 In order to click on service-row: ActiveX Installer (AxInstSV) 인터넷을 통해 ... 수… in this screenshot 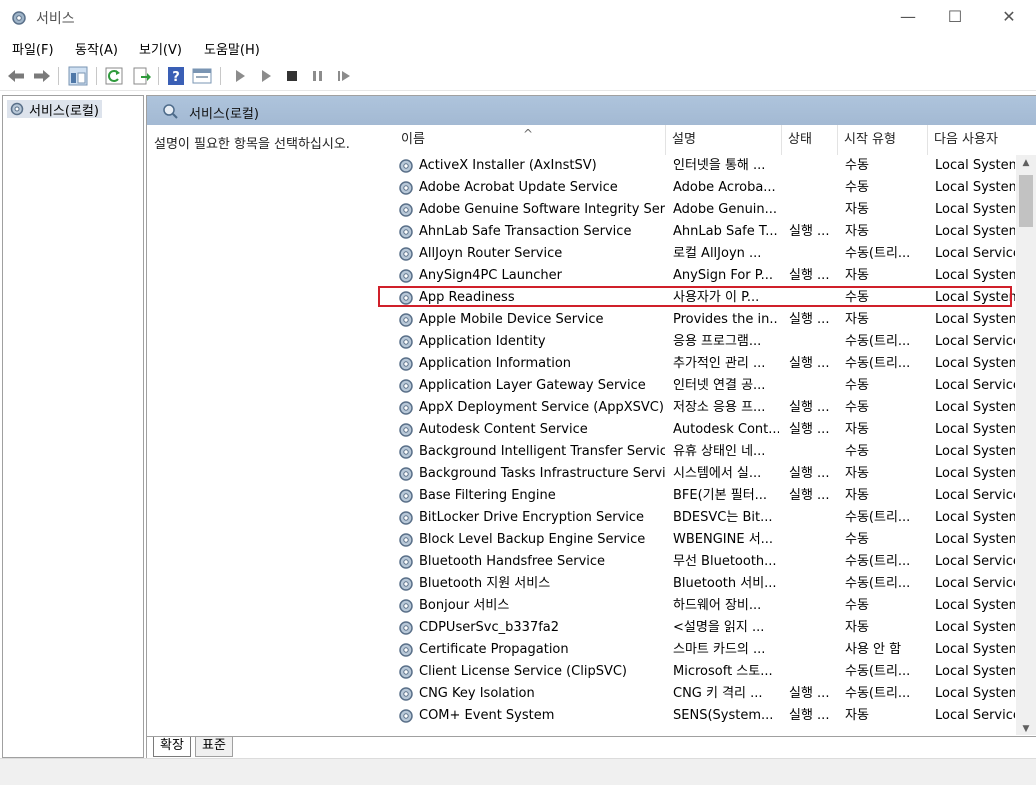, I will do `click(705, 166)`.